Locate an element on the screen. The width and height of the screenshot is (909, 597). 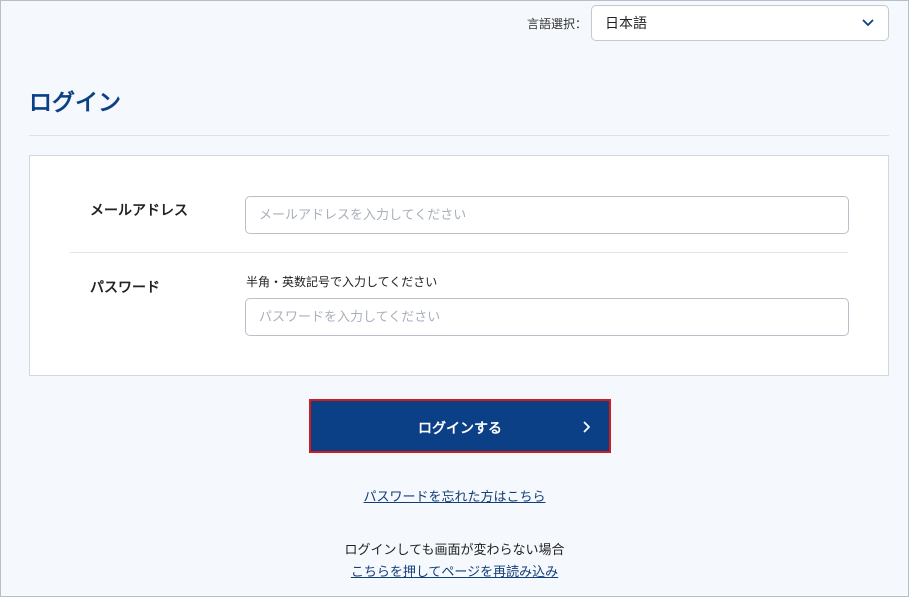
email-label: メールアドレス is located at coordinates (139, 211).